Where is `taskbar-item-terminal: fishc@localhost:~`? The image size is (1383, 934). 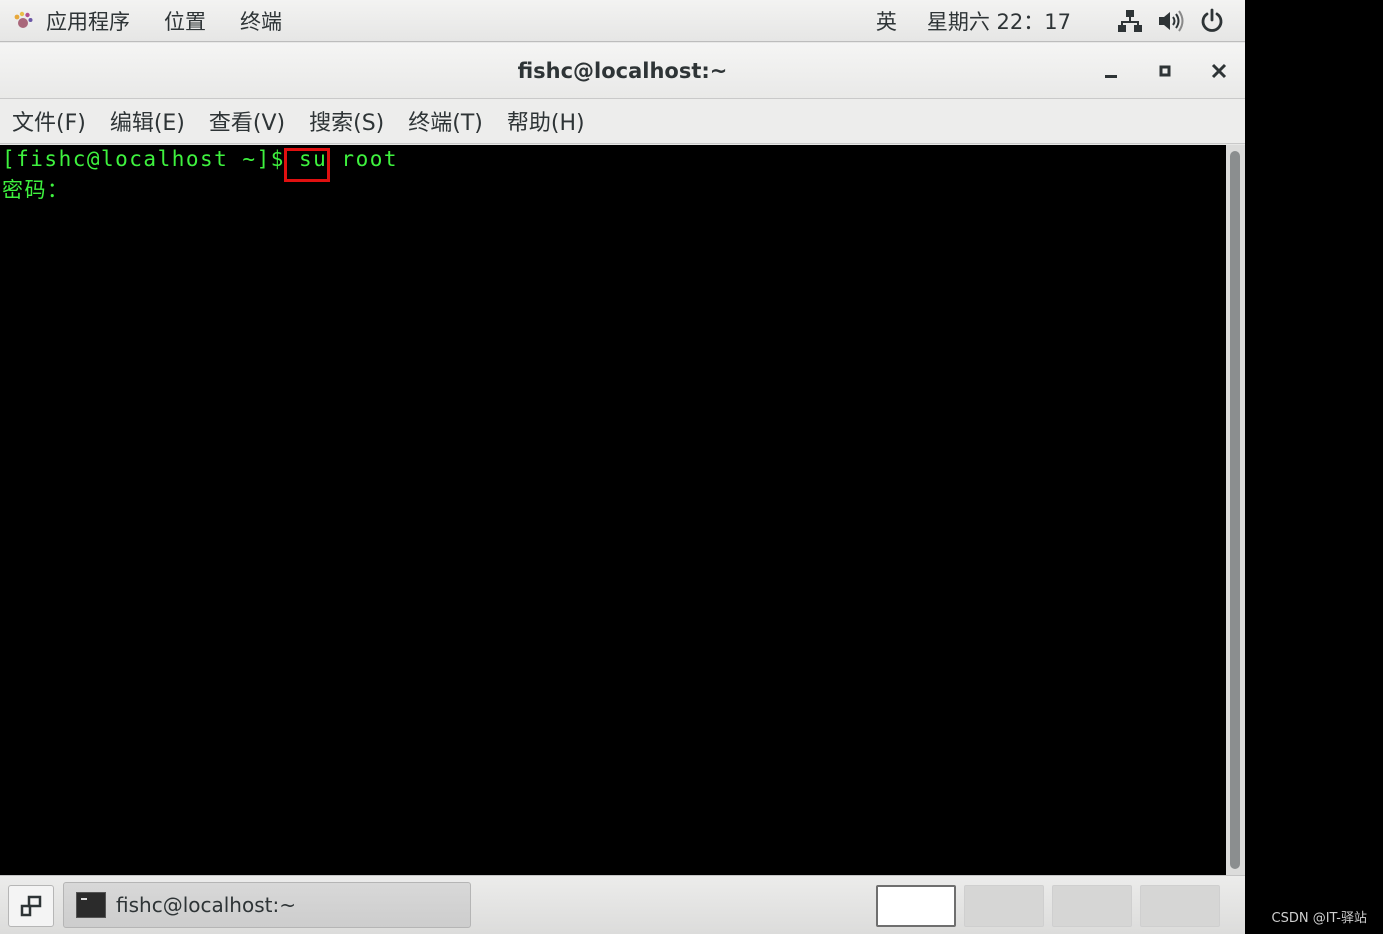 taskbar-item-terminal: fishc@localhost:~ is located at coordinates (267, 905).